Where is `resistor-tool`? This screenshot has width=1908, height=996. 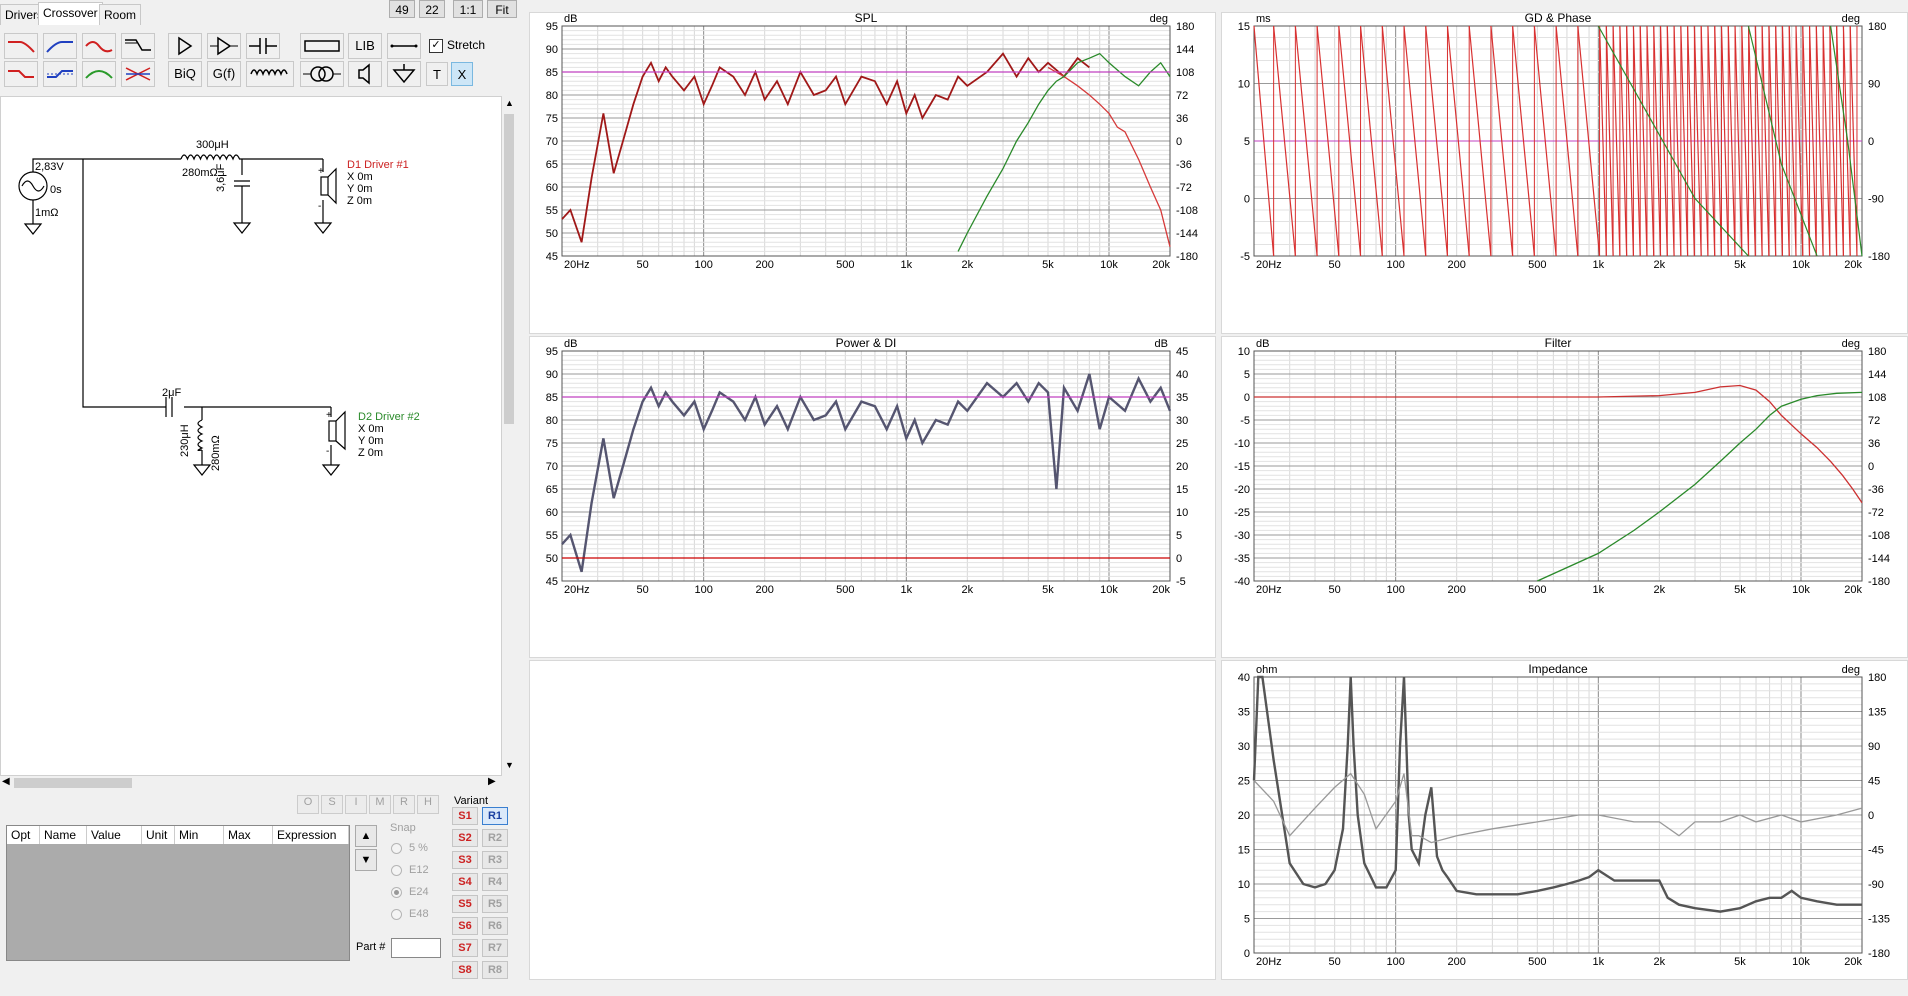
resistor-tool is located at coordinates (322, 46).